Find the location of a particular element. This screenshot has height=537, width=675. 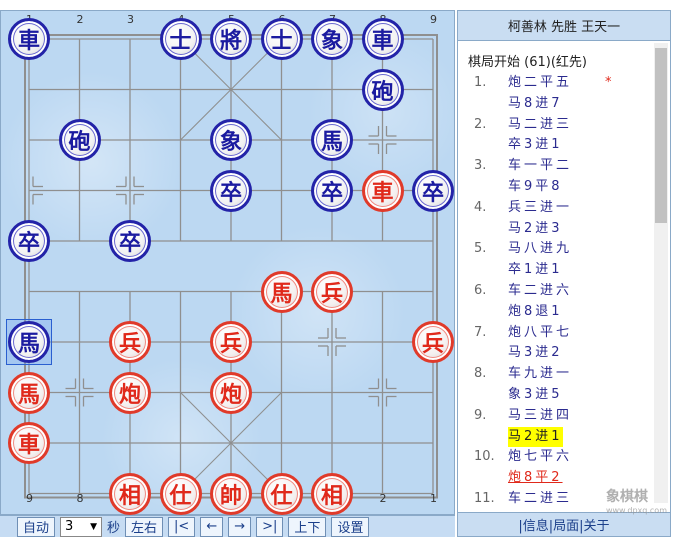

file-number-bottom: 8 is located at coordinates (80, 498).